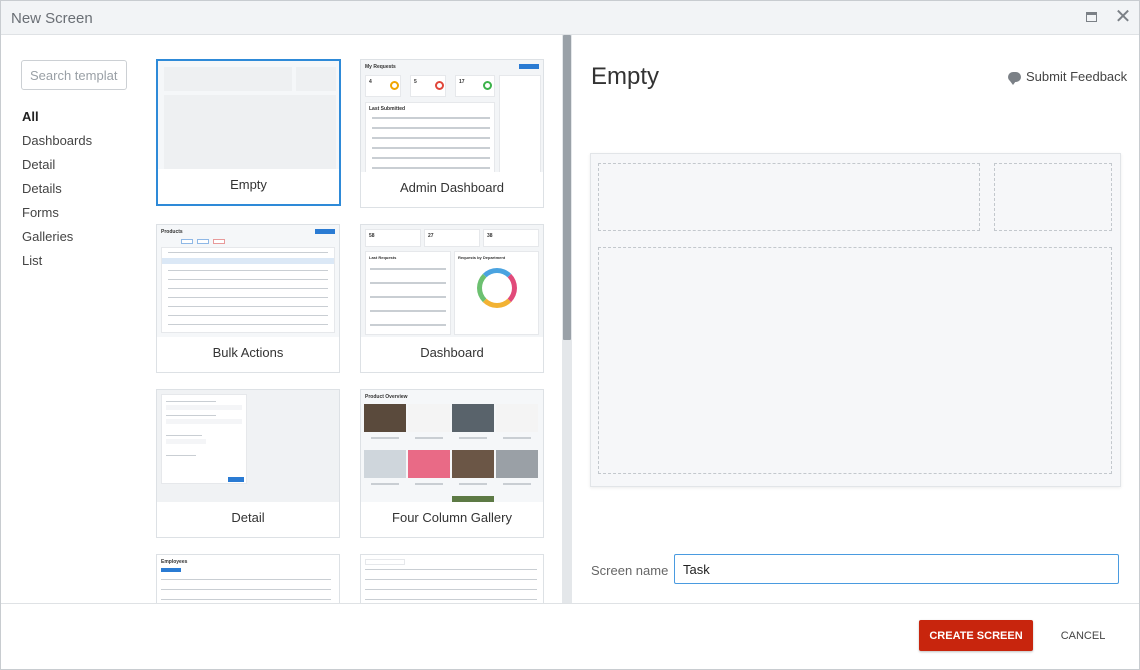 The height and width of the screenshot is (670, 1140). I want to click on template-thumbnail: My Requests 4 5 17 Last Submitted, so click(452, 116).